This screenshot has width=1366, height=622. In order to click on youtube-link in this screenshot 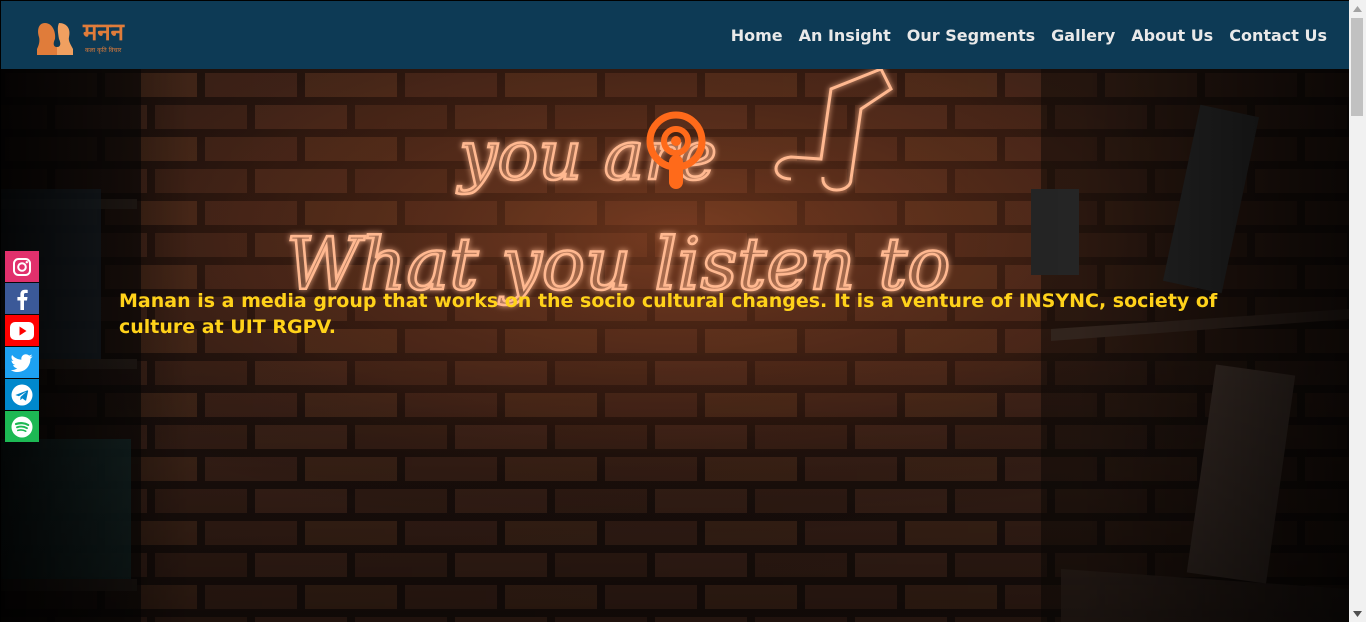, I will do `click(22, 330)`.